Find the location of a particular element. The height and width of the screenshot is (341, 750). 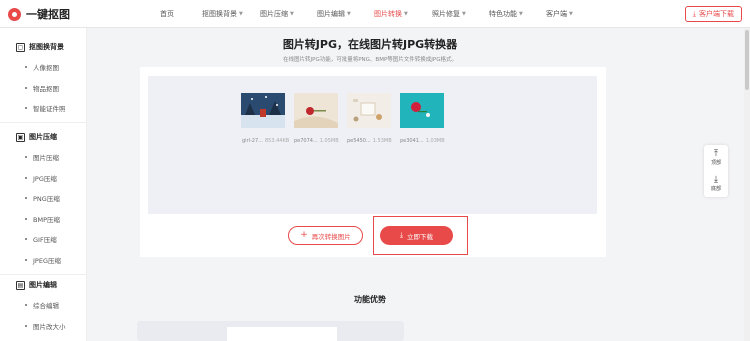

nav-label: 图片压缩 is located at coordinates (274, 14).